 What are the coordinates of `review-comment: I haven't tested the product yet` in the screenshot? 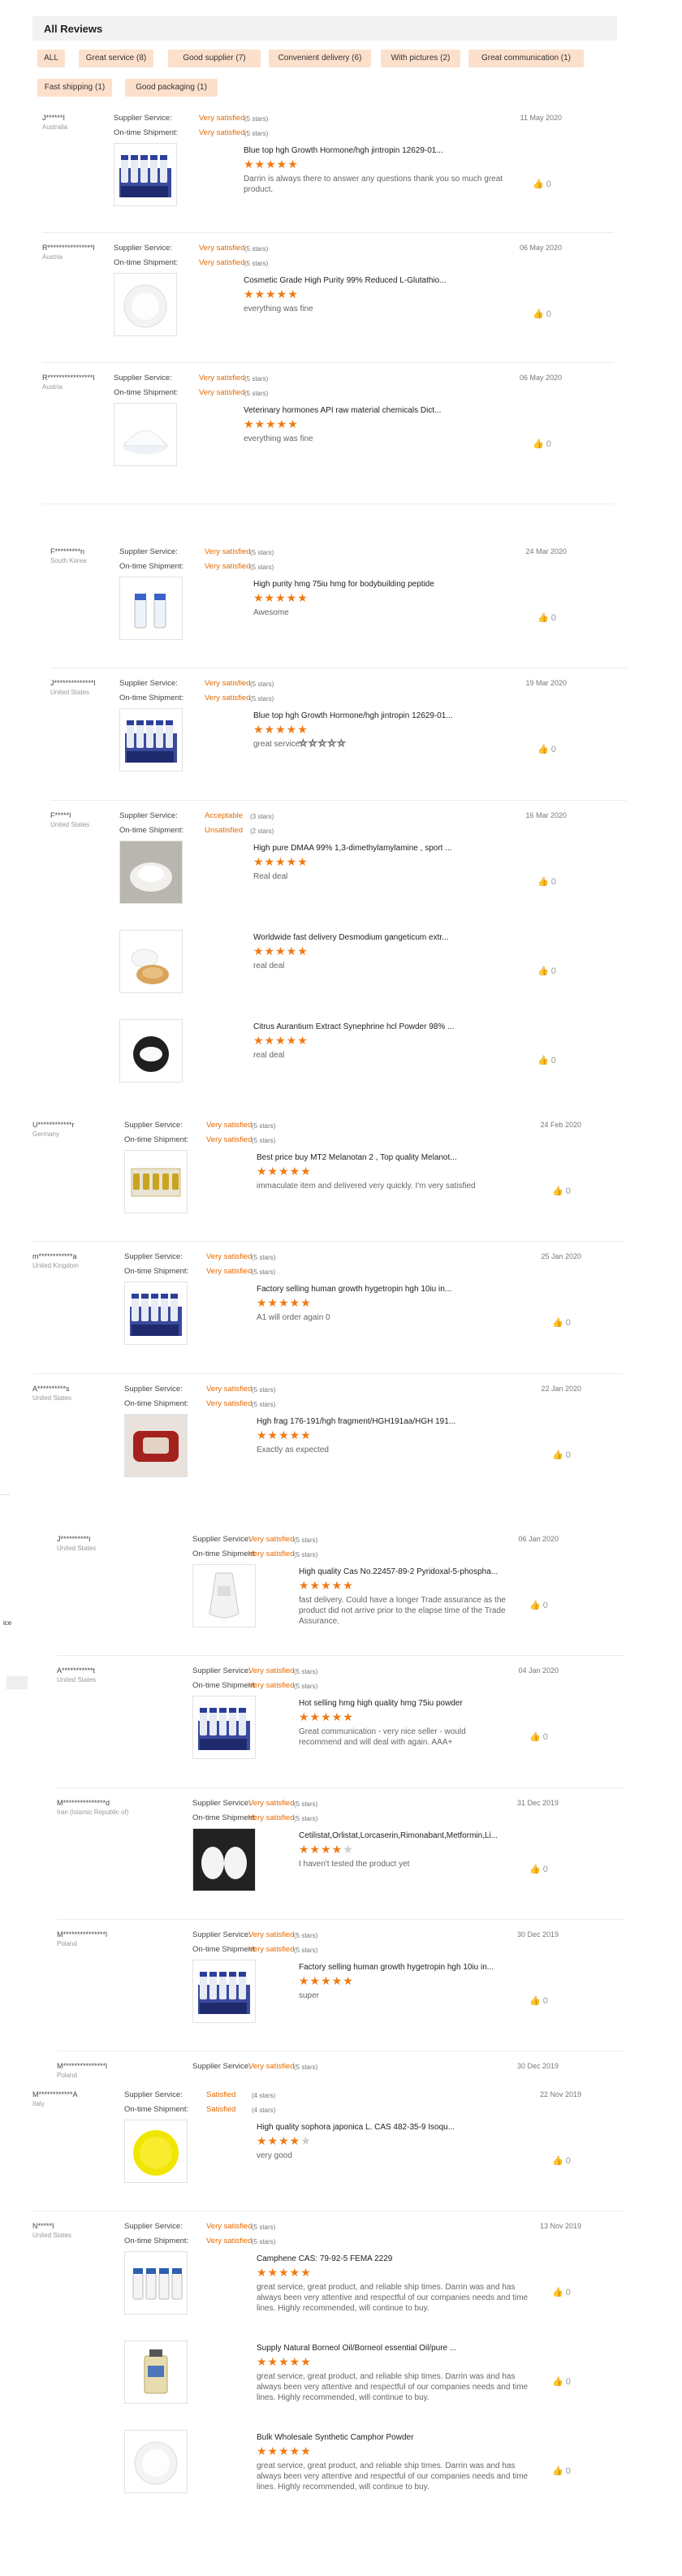 It's located at (354, 1864).